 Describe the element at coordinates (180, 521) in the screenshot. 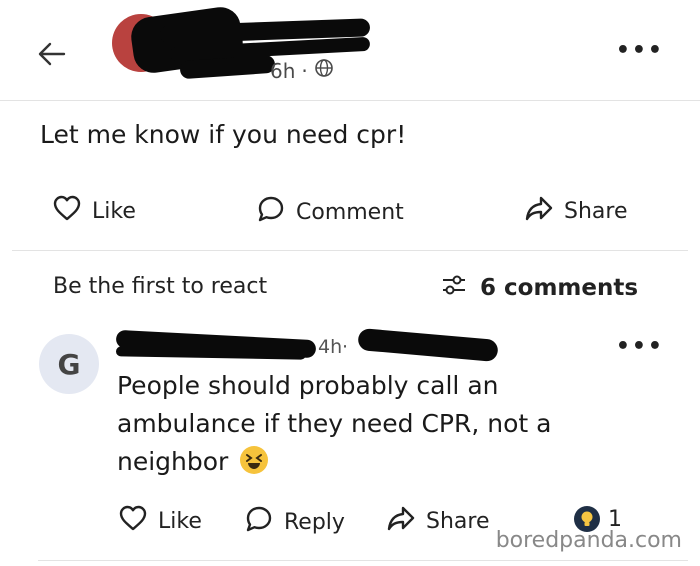

I see `comment-like-label: Like` at that location.